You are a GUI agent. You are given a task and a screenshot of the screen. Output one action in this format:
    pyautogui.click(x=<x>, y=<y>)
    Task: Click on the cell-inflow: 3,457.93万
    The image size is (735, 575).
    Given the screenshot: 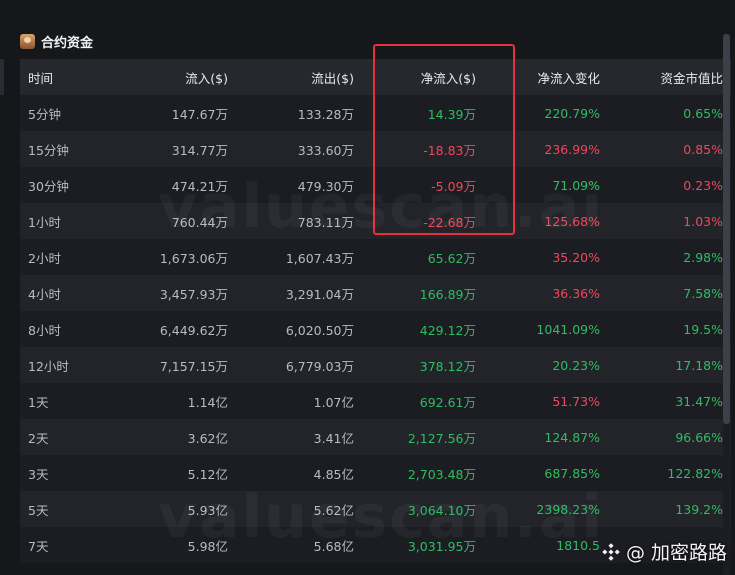 What is the action you would take?
    pyautogui.click(x=193, y=294)
    